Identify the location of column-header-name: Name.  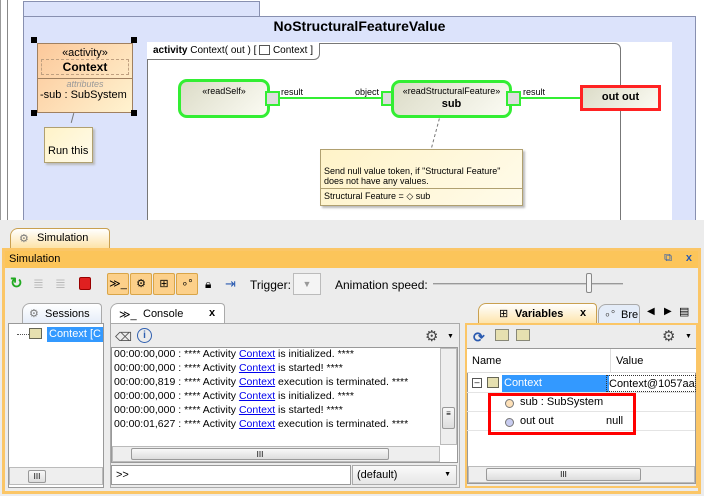
(486, 361).